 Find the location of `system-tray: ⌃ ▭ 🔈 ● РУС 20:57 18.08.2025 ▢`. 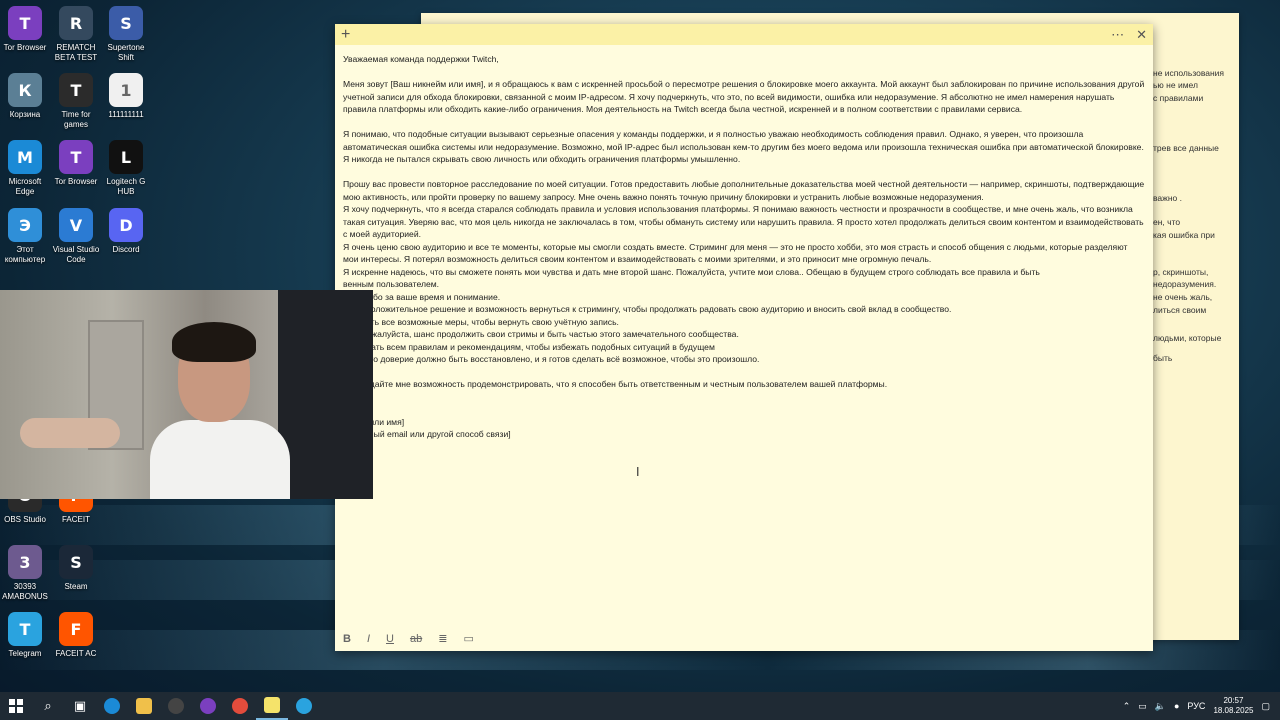

system-tray: ⌃ ▭ 🔈 ● РУС 20:57 18.08.2025 ▢ is located at coordinates (1201, 706).